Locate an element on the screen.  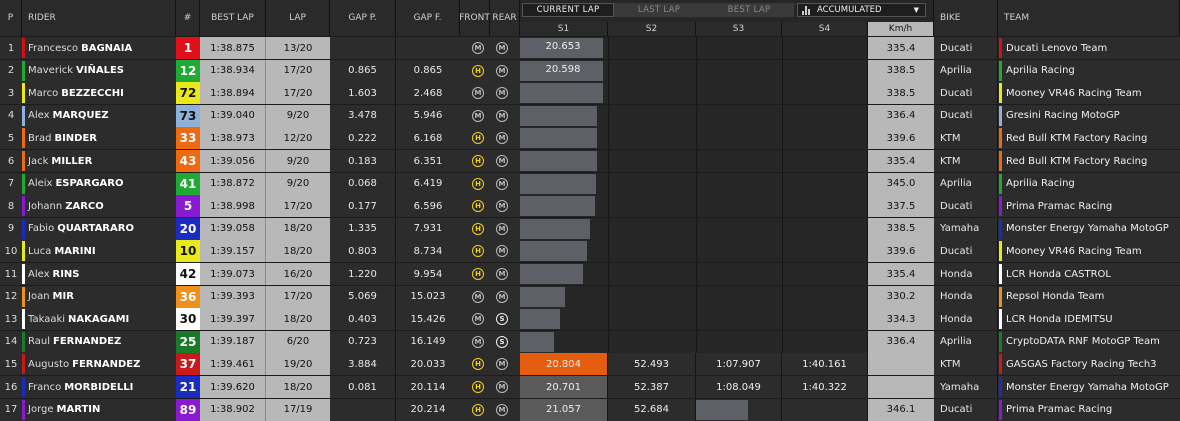
gap-previous: 1.603 is located at coordinates (363, 93).